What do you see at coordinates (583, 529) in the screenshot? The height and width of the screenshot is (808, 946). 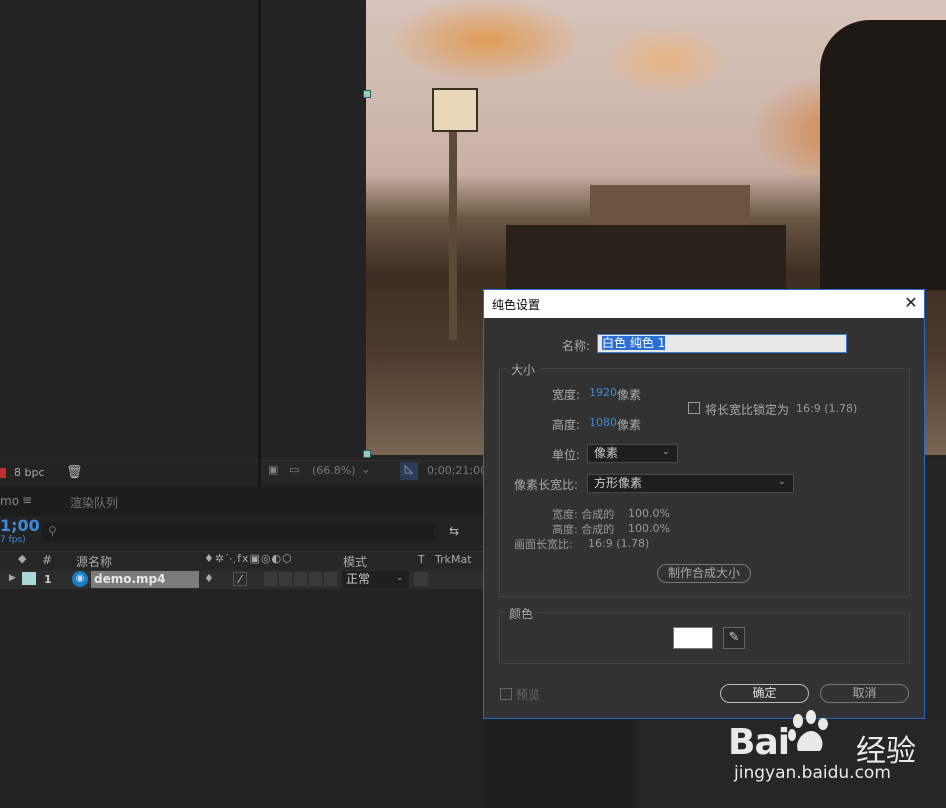 I see `info-height-label: 高度: 合成的` at bounding box center [583, 529].